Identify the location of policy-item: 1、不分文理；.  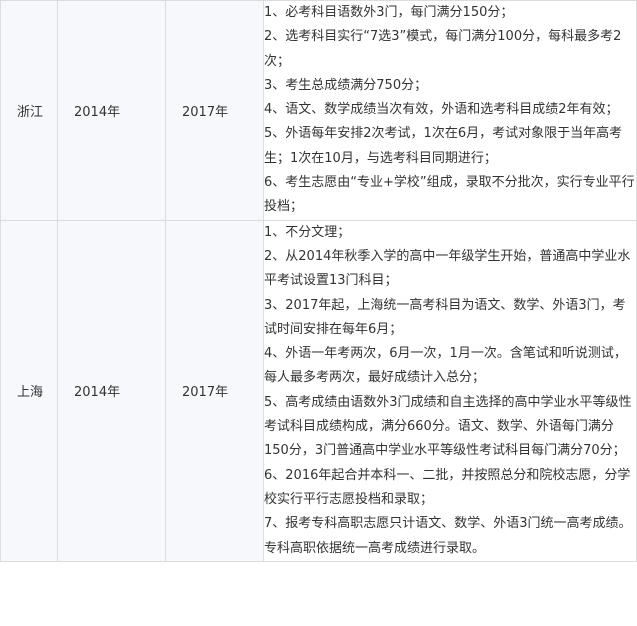
(307, 232).